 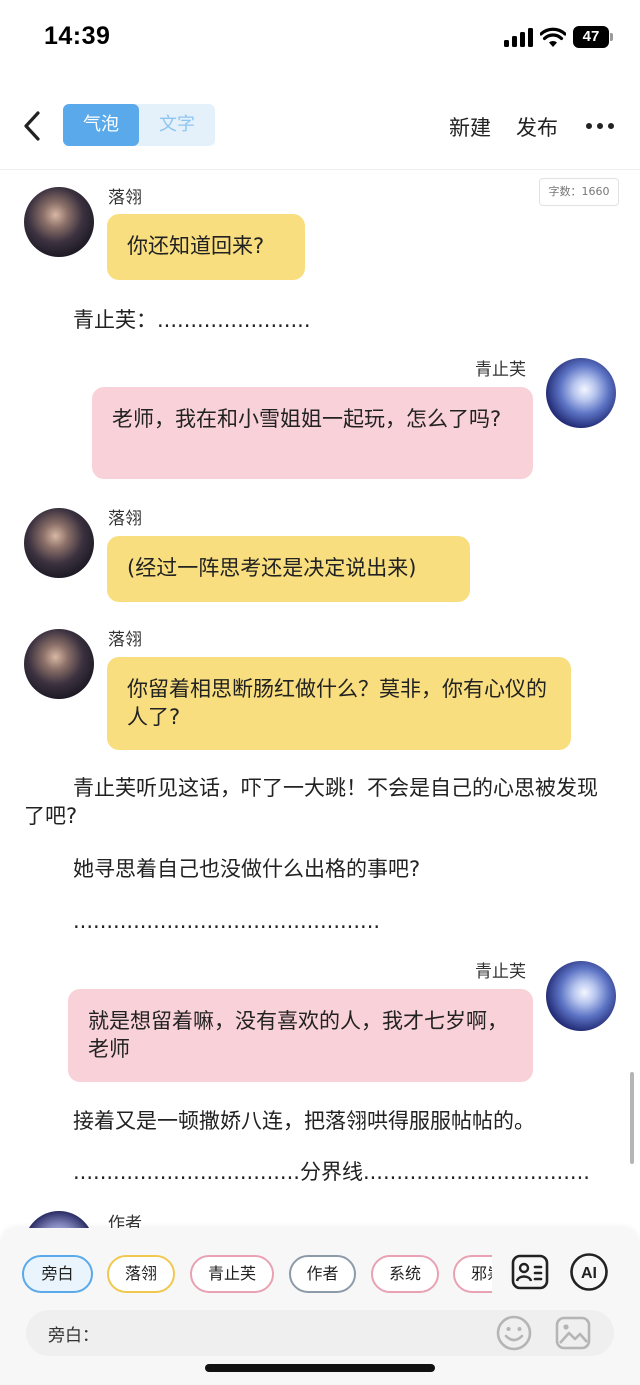 What do you see at coordinates (320, 127) in the screenshot?
I see `editor-header: 气泡 文字 新建 发布` at bounding box center [320, 127].